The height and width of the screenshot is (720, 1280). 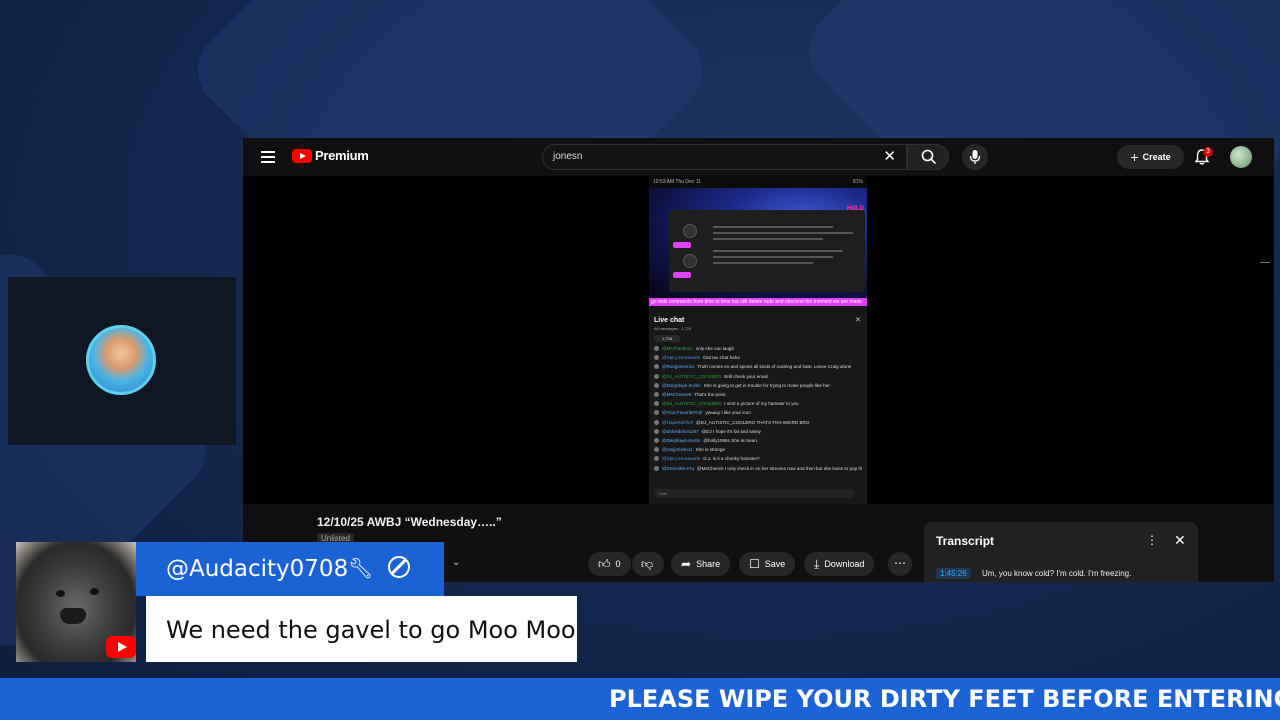 I want to click on save-icon: ☐, so click(x=754, y=564).